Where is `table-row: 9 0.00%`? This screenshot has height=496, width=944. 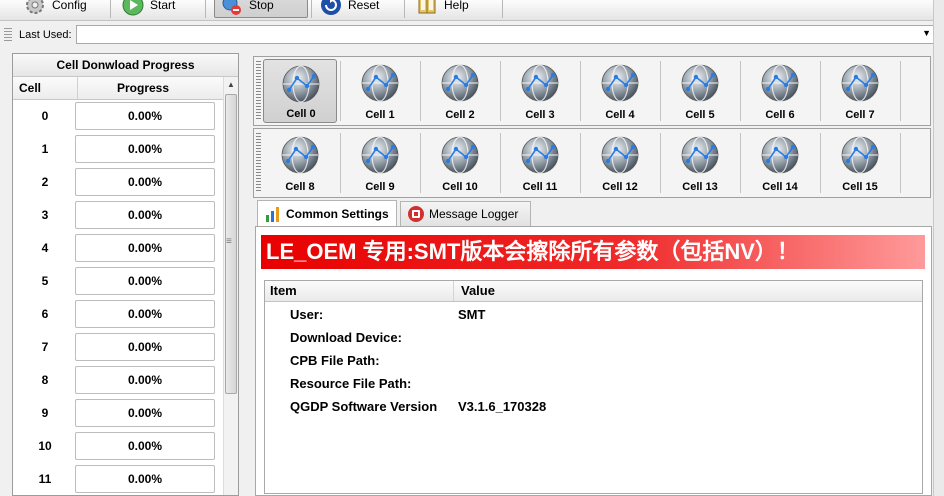
table-row: 9 0.00% is located at coordinates (118, 413).